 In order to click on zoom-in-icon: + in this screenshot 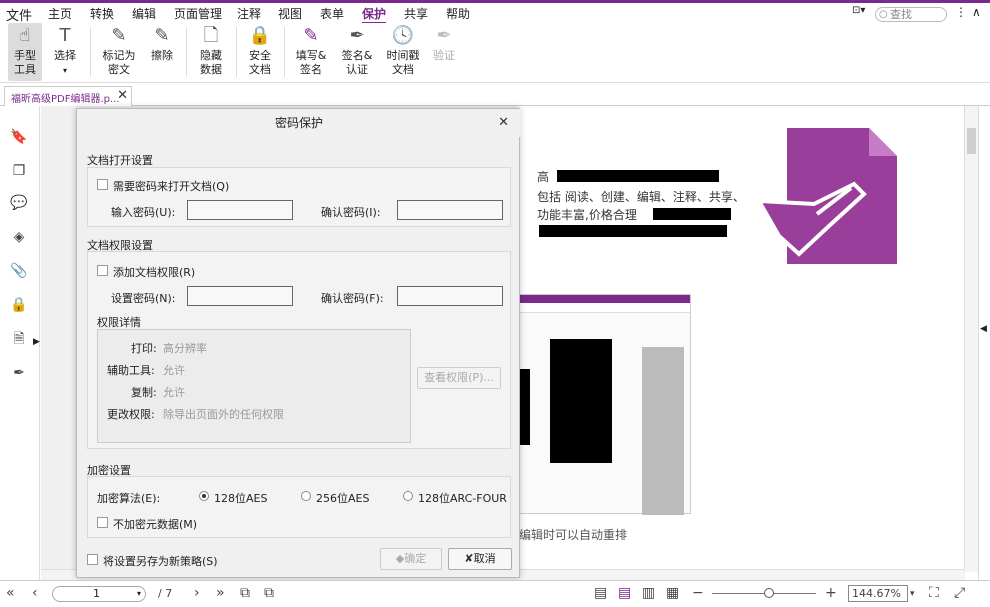, I will do `click(831, 593)`.